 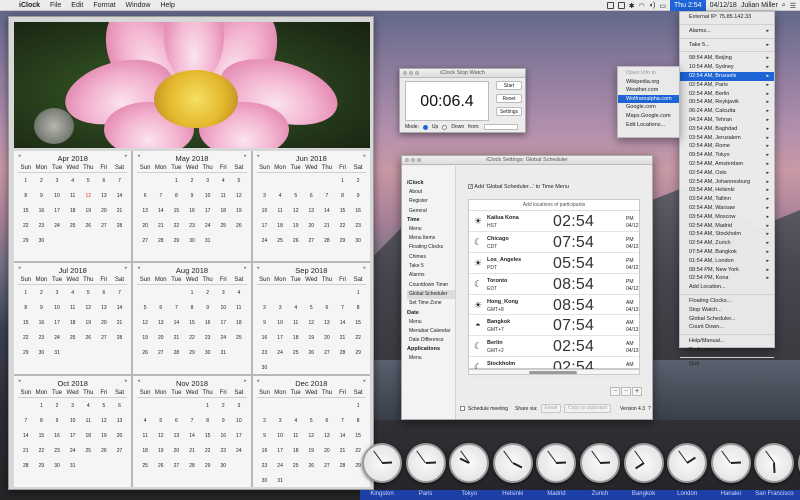 I want to click on notifications-icon: ☰, so click(x=793, y=6).